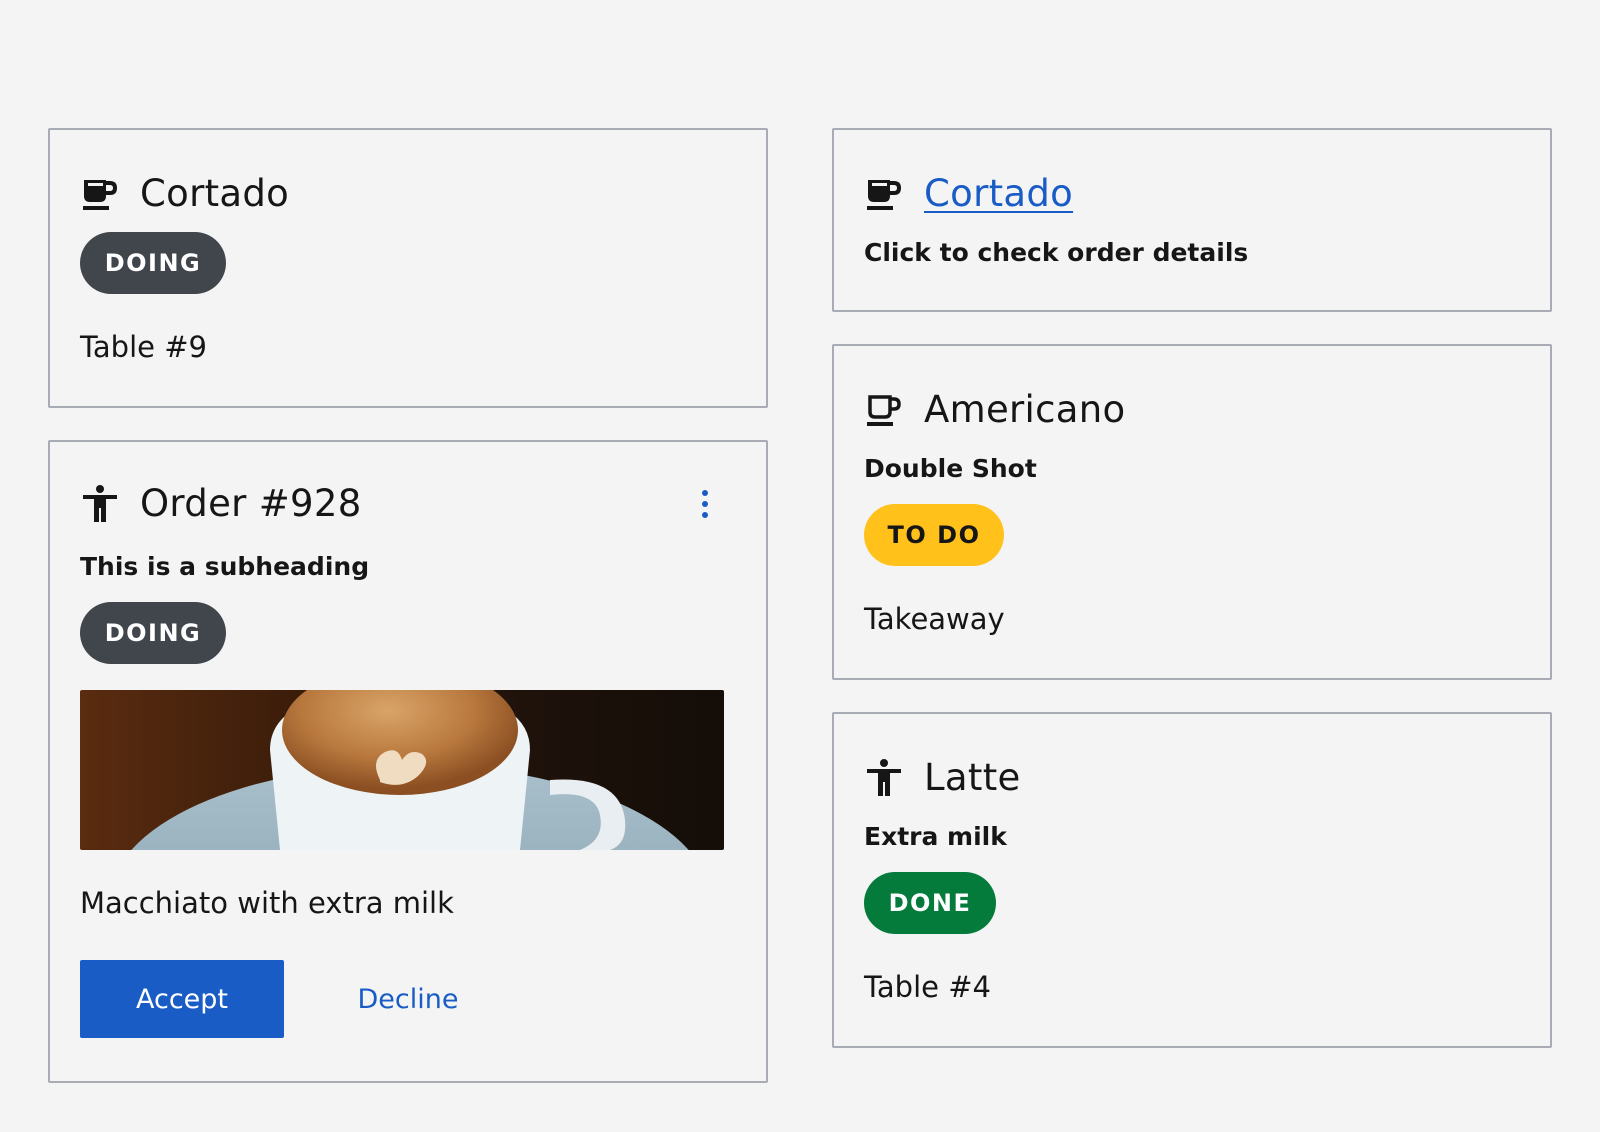  I want to click on accept-button: Accept, so click(182, 999).